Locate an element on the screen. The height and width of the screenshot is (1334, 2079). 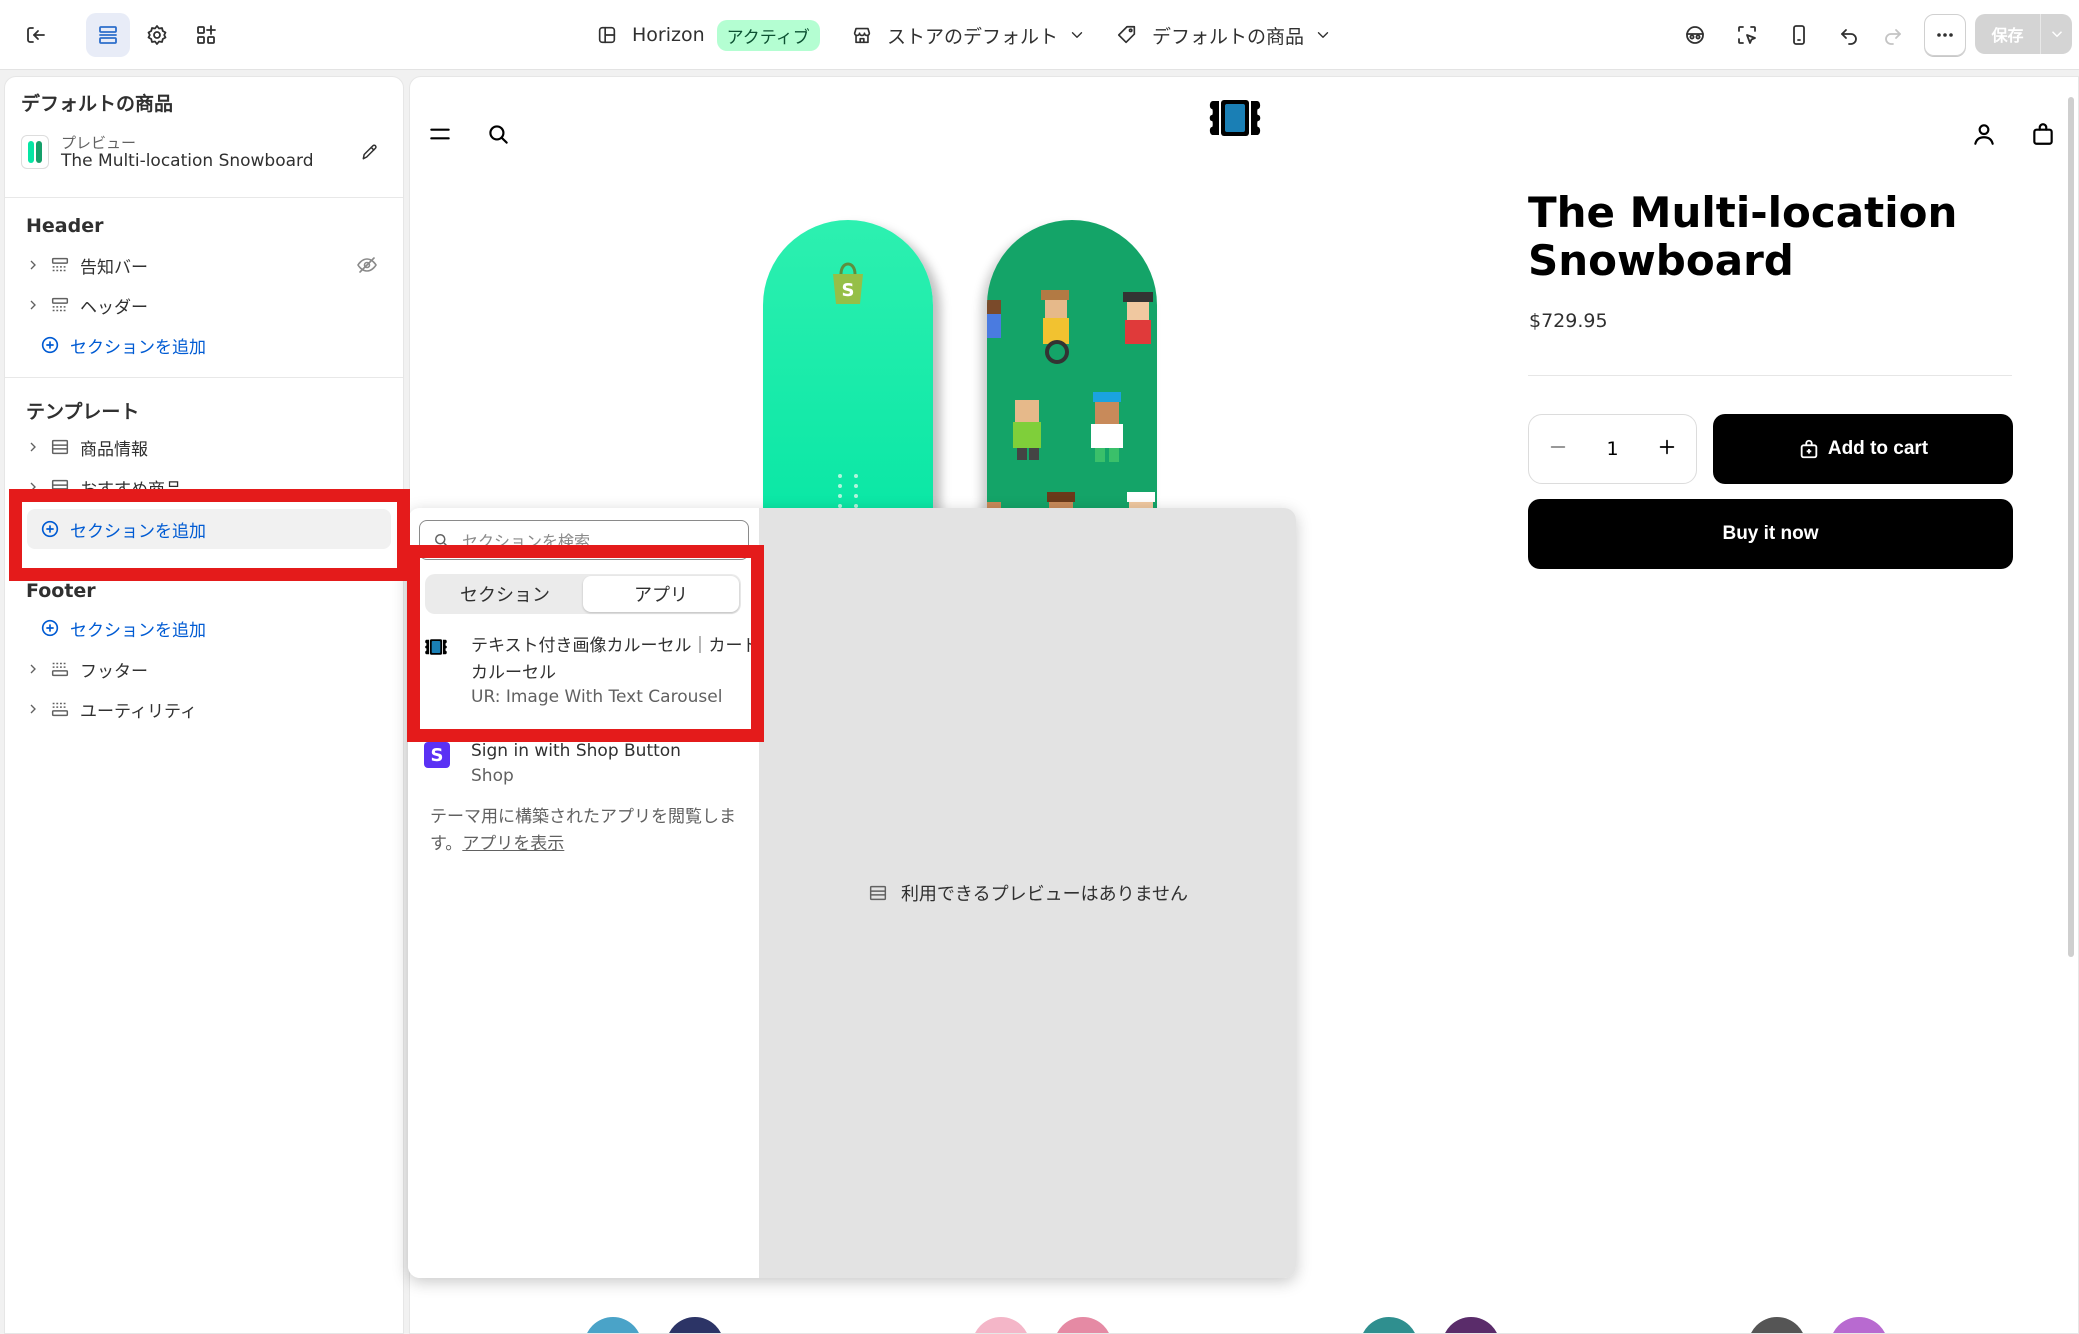
pixel-people-pattern is located at coordinates (1071, 406).